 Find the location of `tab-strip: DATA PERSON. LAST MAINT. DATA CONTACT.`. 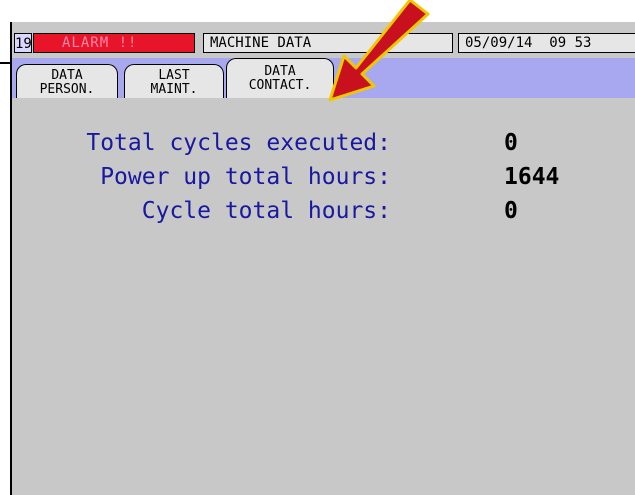

tab-strip: DATA PERSON. LAST MAINT. DATA CONTACT. is located at coordinates (323, 78).